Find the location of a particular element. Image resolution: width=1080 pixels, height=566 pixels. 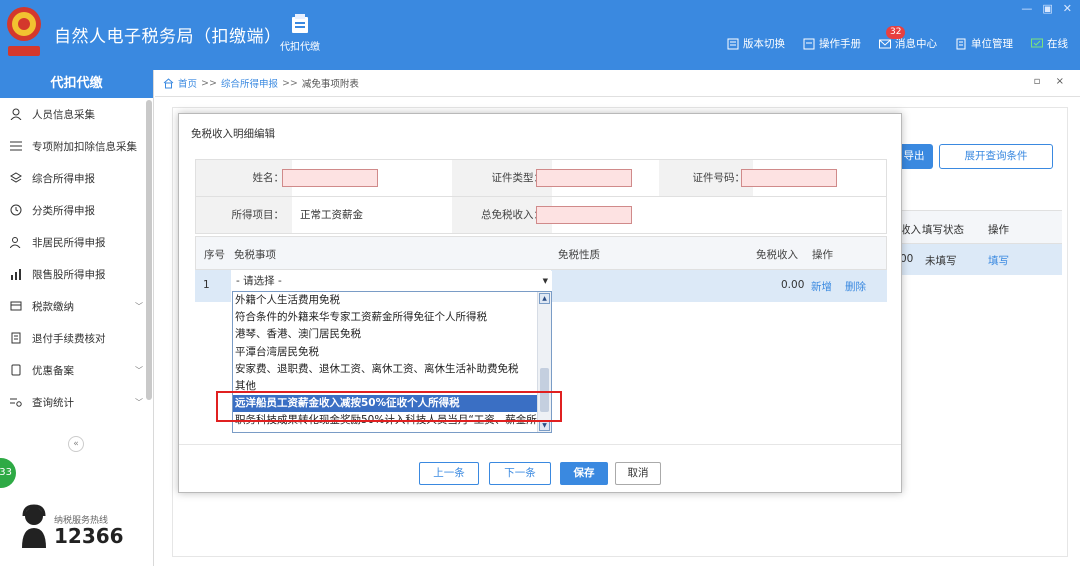

nav-manual: 操作手册 is located at coordinates (832, 43).